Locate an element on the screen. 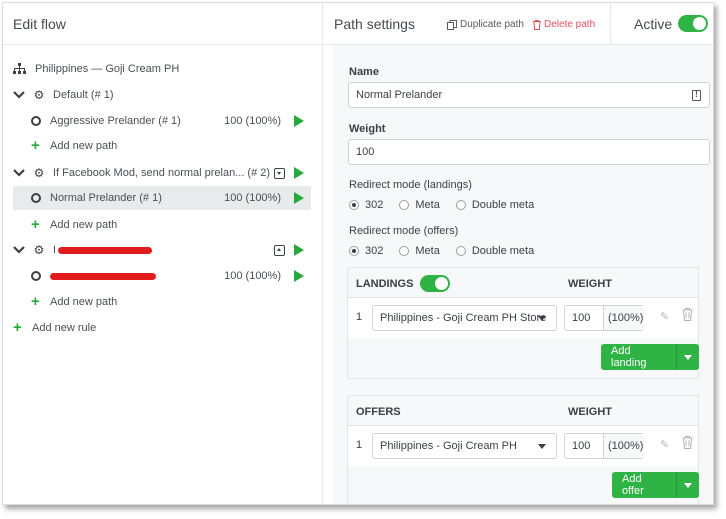 The image size is (726, 519). duplicate-path-label: Duplicate path is located at coordinates (492, 24).